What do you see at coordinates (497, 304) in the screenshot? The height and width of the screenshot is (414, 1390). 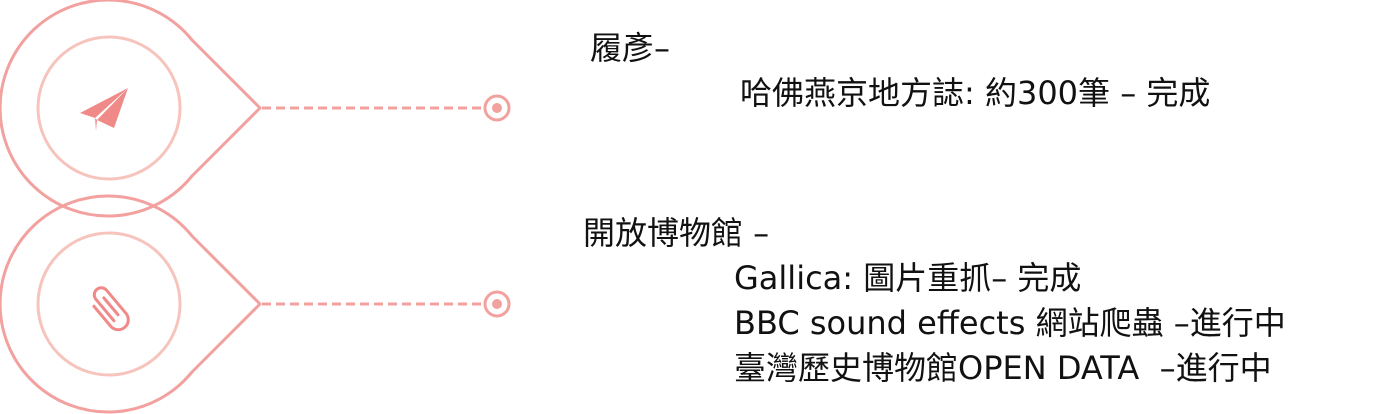 I see `end-node-2-dot` at bounding box center [497, 304].